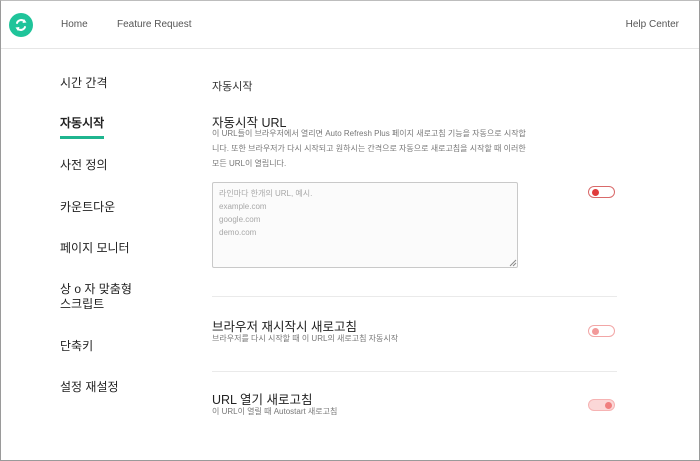  I want to click on top-header: Home Feature Request Help Center, so click(350, 25).